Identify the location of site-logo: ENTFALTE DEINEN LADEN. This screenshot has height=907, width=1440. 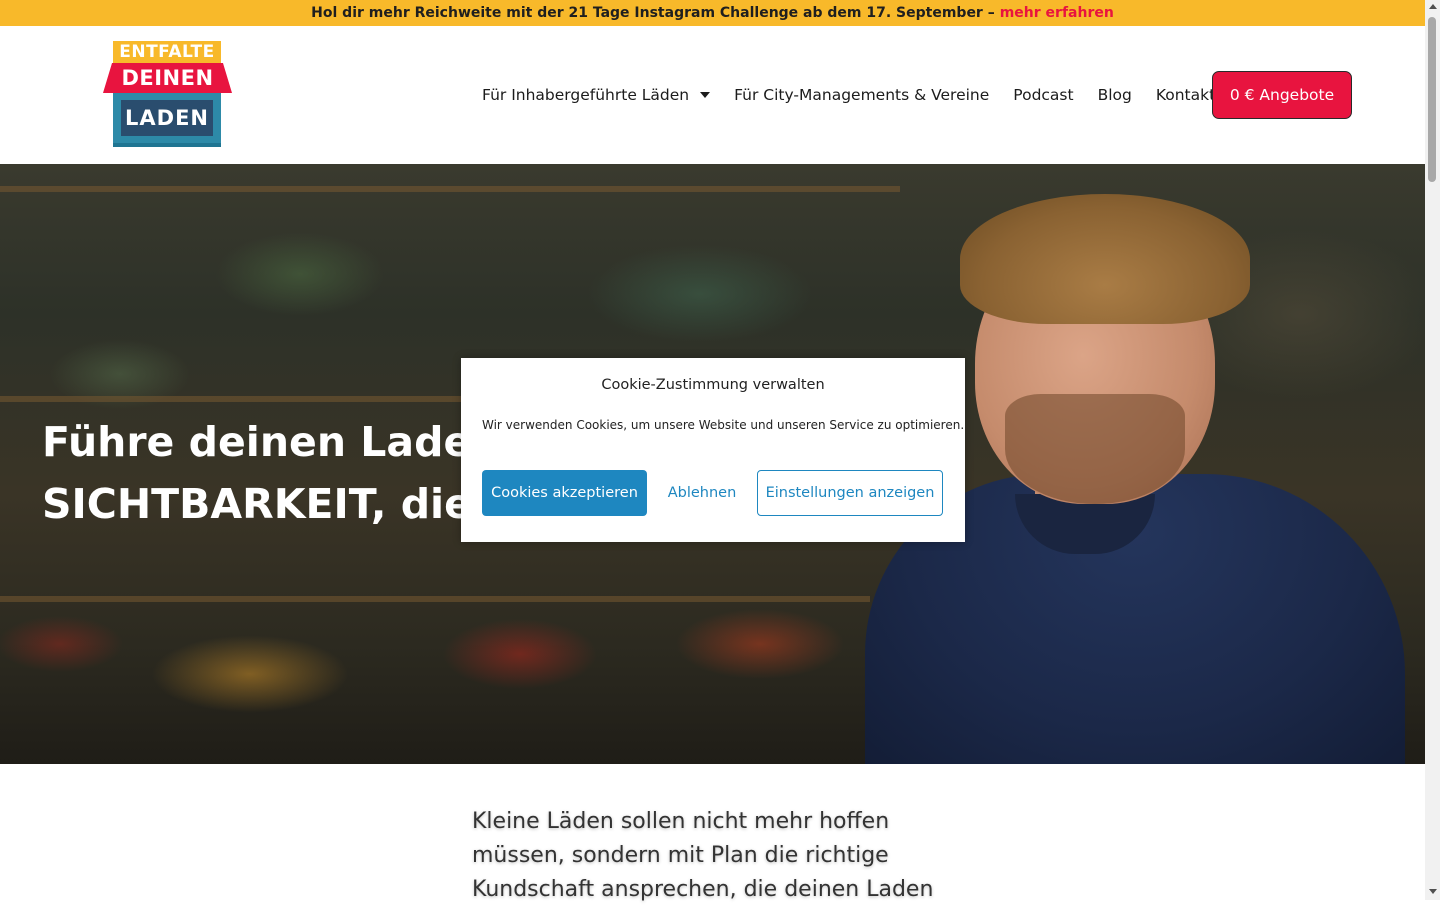
(167, 95).